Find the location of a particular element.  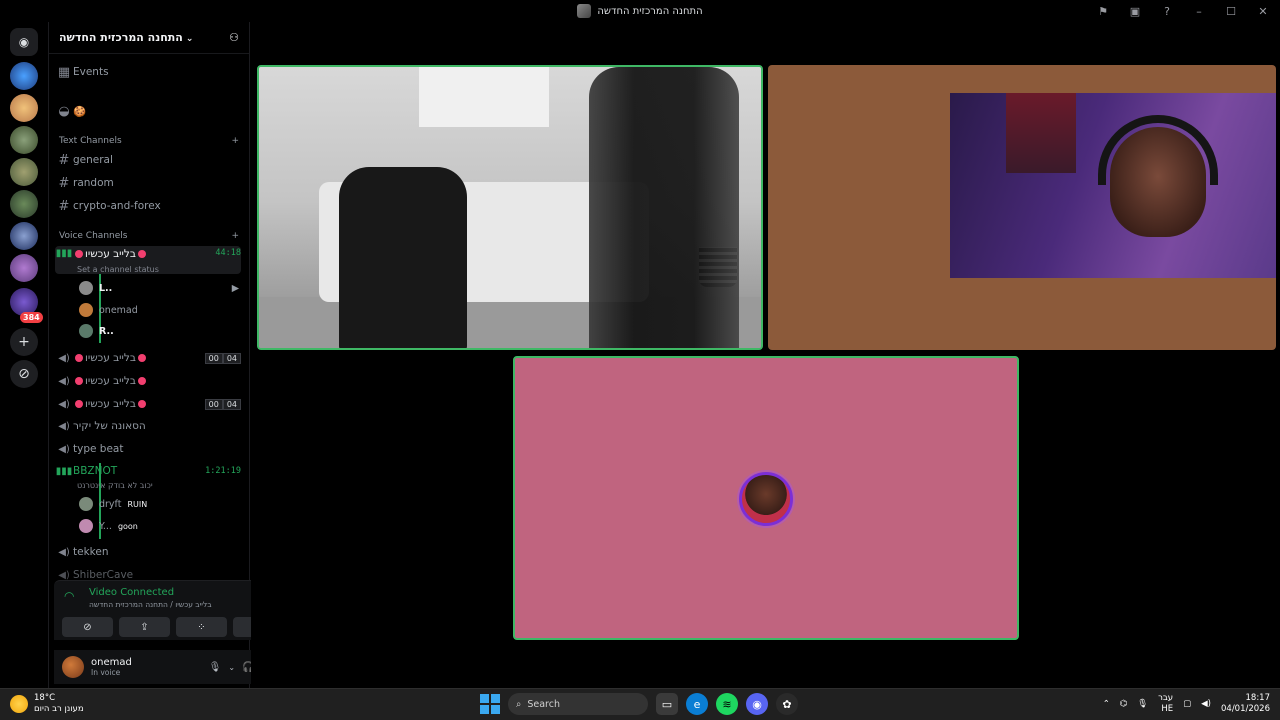

search-label: Search is located at coordinates (543, 704).